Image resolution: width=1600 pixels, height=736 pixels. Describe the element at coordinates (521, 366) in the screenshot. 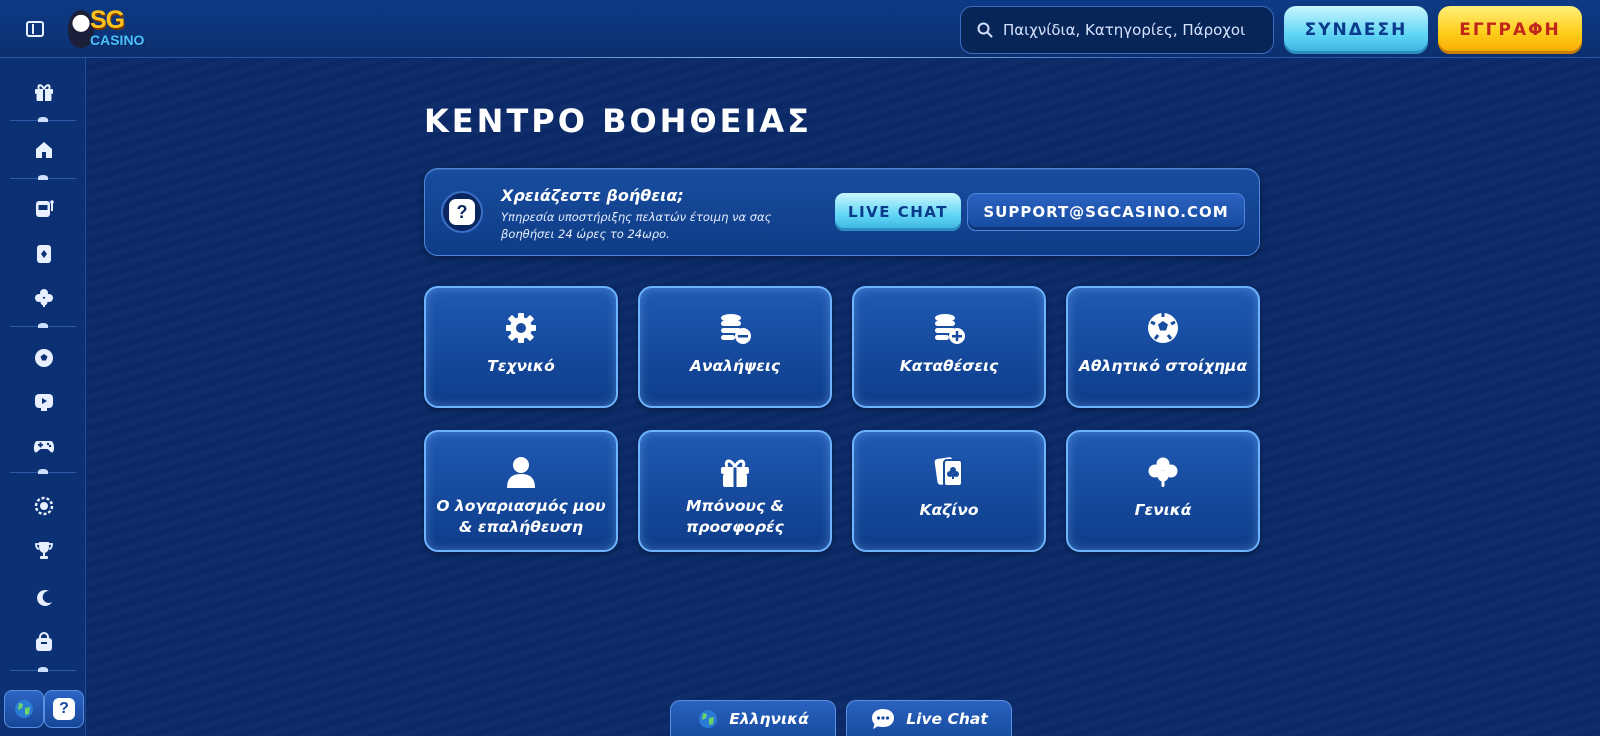

I see `category-label: Τεχνικό` at that location.